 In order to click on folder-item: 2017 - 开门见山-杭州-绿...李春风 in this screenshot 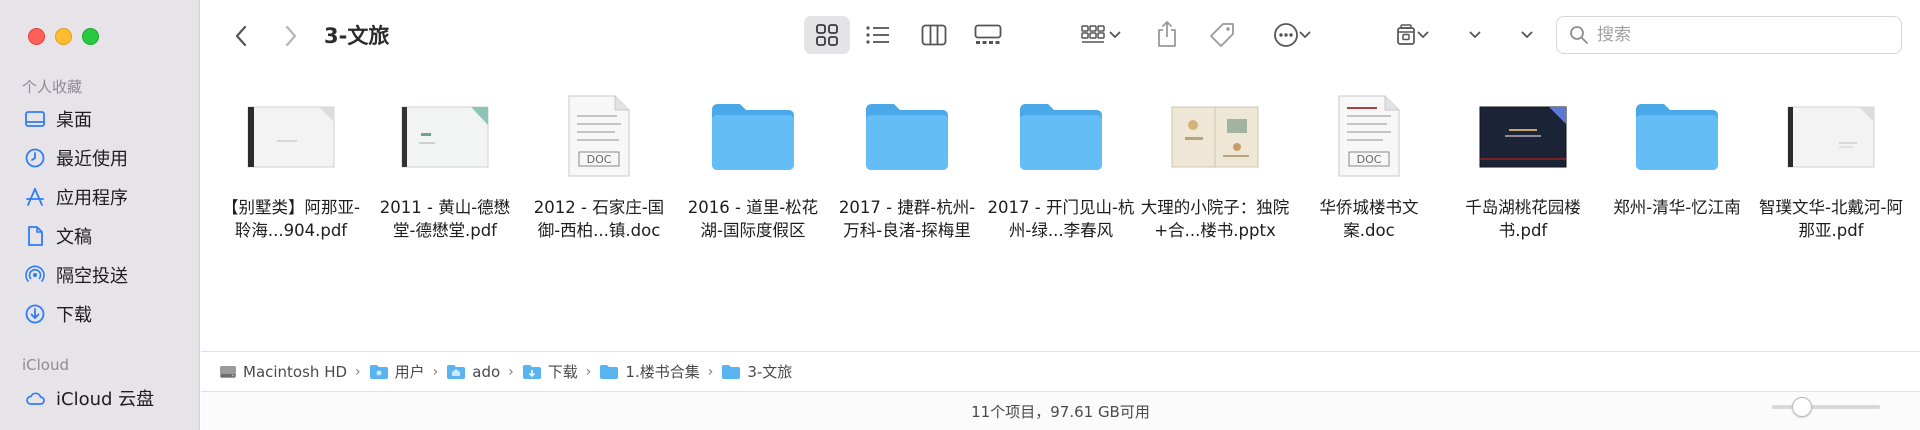, I will do `click(1061, 167)`.